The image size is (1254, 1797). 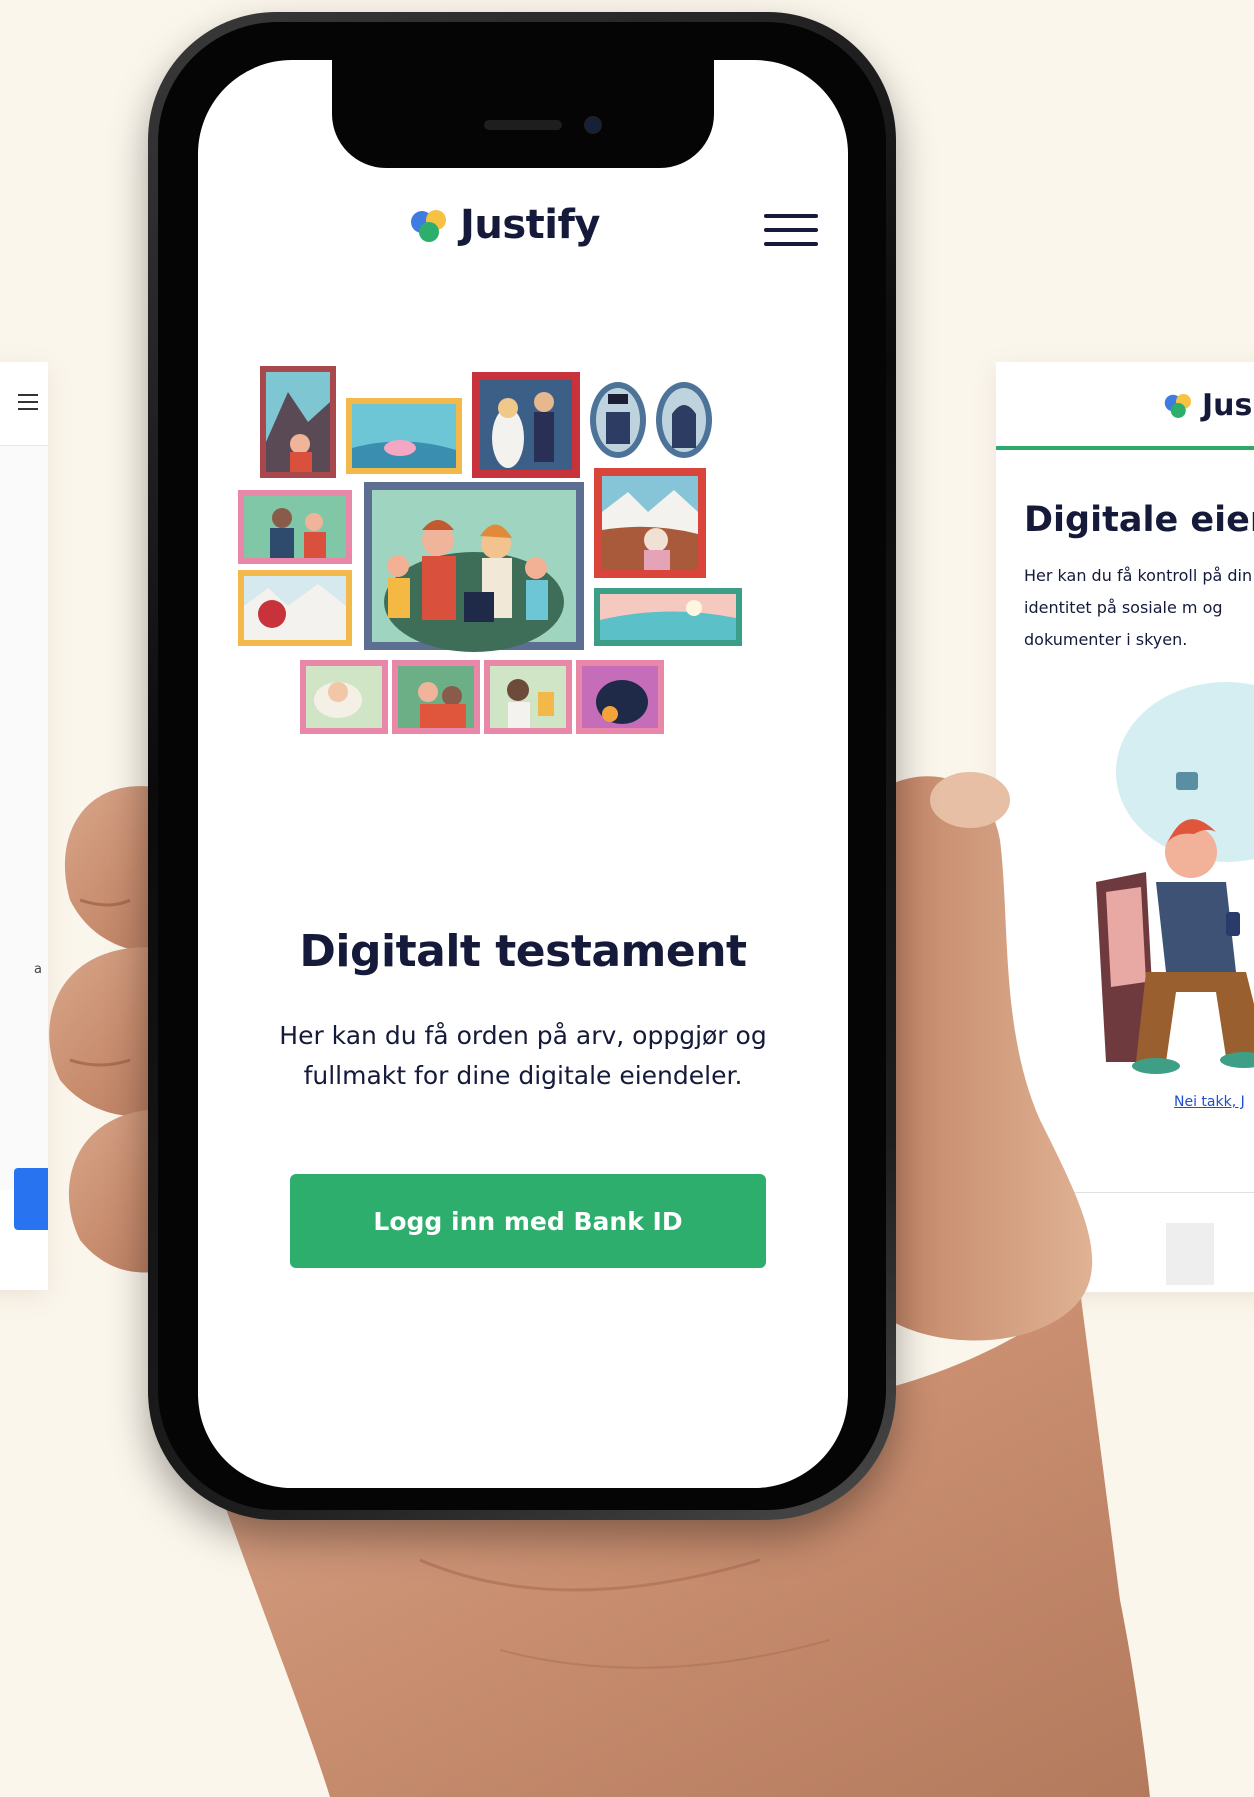 I want to click on brand-name: Justify, so click(x=530, y=225).